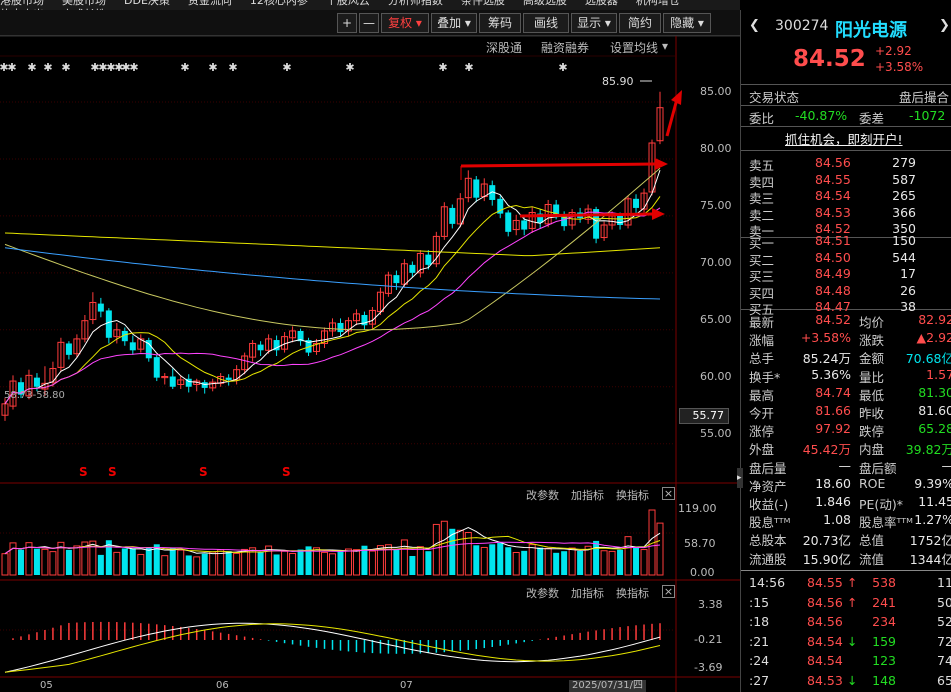 The width and height of the screenshot is (951, 692). I want to click on ask-volume: 587, so click(904, 179).